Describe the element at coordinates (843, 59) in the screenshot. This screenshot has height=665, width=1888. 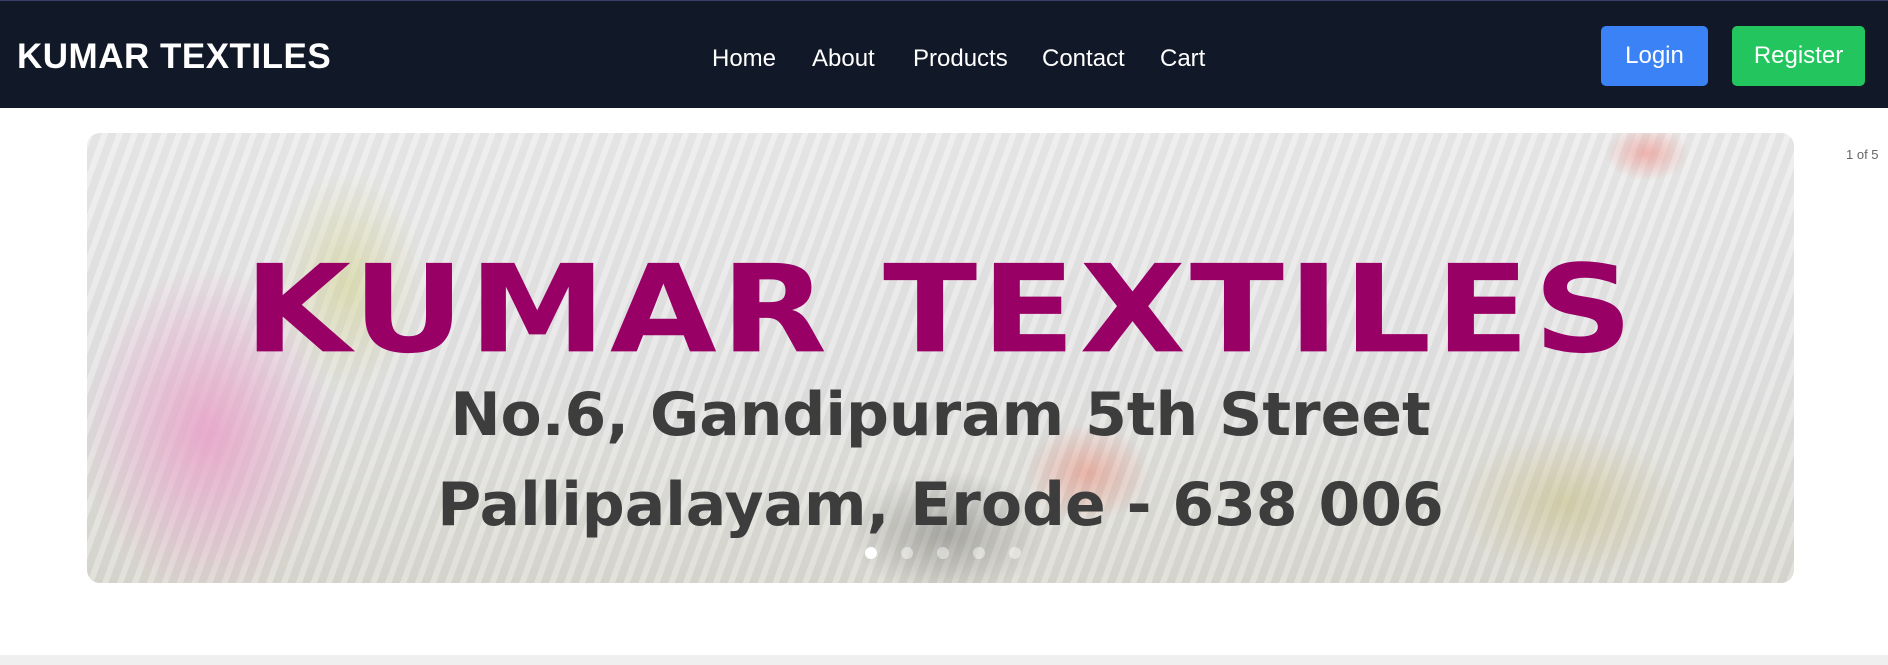
I see `nav-link-about: About` at that location.